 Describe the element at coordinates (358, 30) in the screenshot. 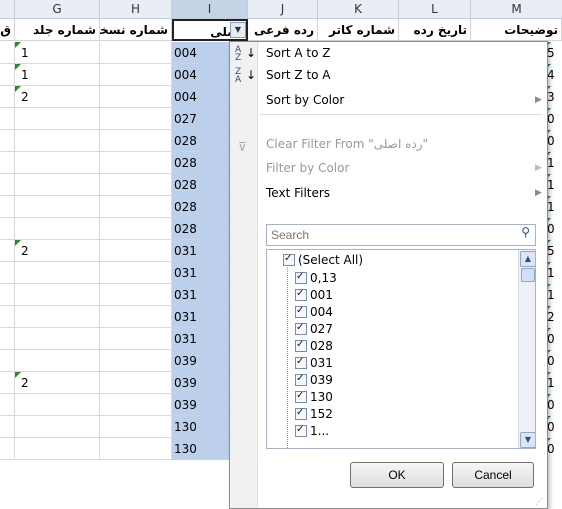

I see `header-cutter-number: شماره کاتر` at that location.